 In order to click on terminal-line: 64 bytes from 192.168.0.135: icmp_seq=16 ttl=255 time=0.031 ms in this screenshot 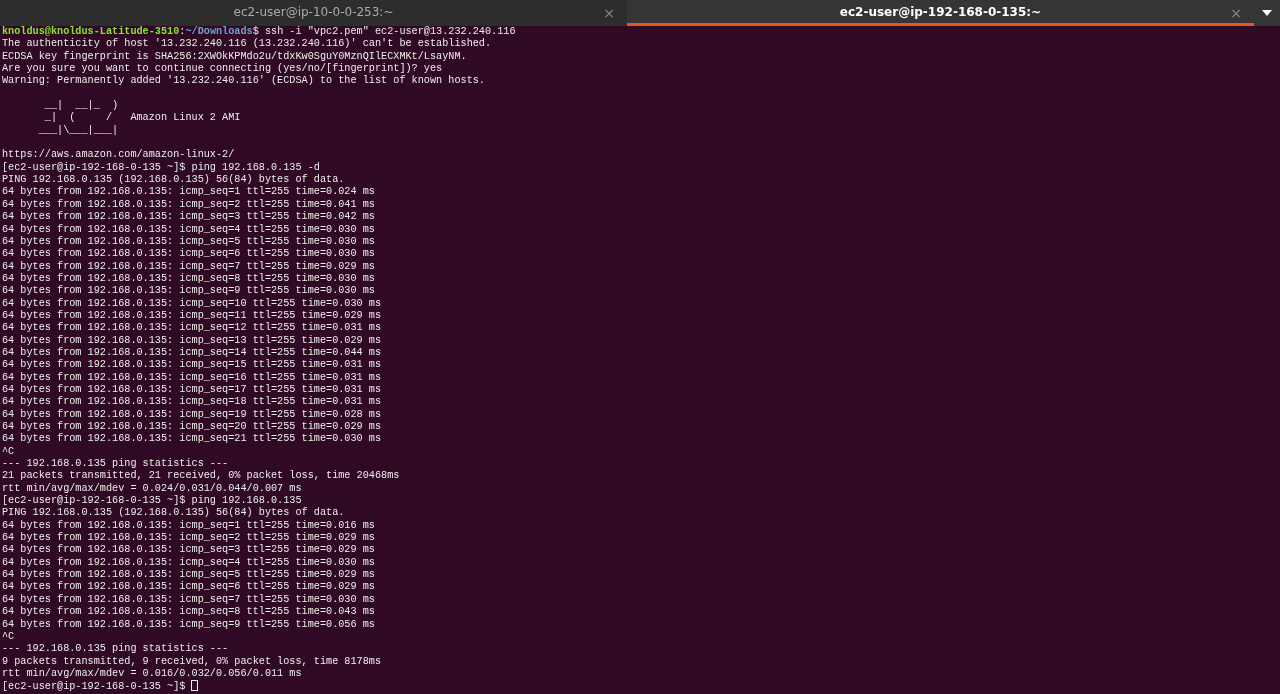, I will do `click(192, 377)`.